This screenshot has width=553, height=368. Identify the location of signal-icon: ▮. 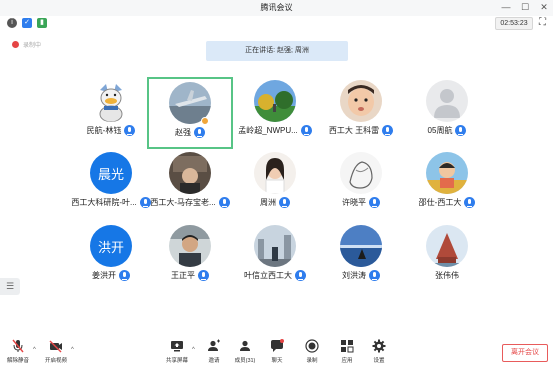
(42, 23).